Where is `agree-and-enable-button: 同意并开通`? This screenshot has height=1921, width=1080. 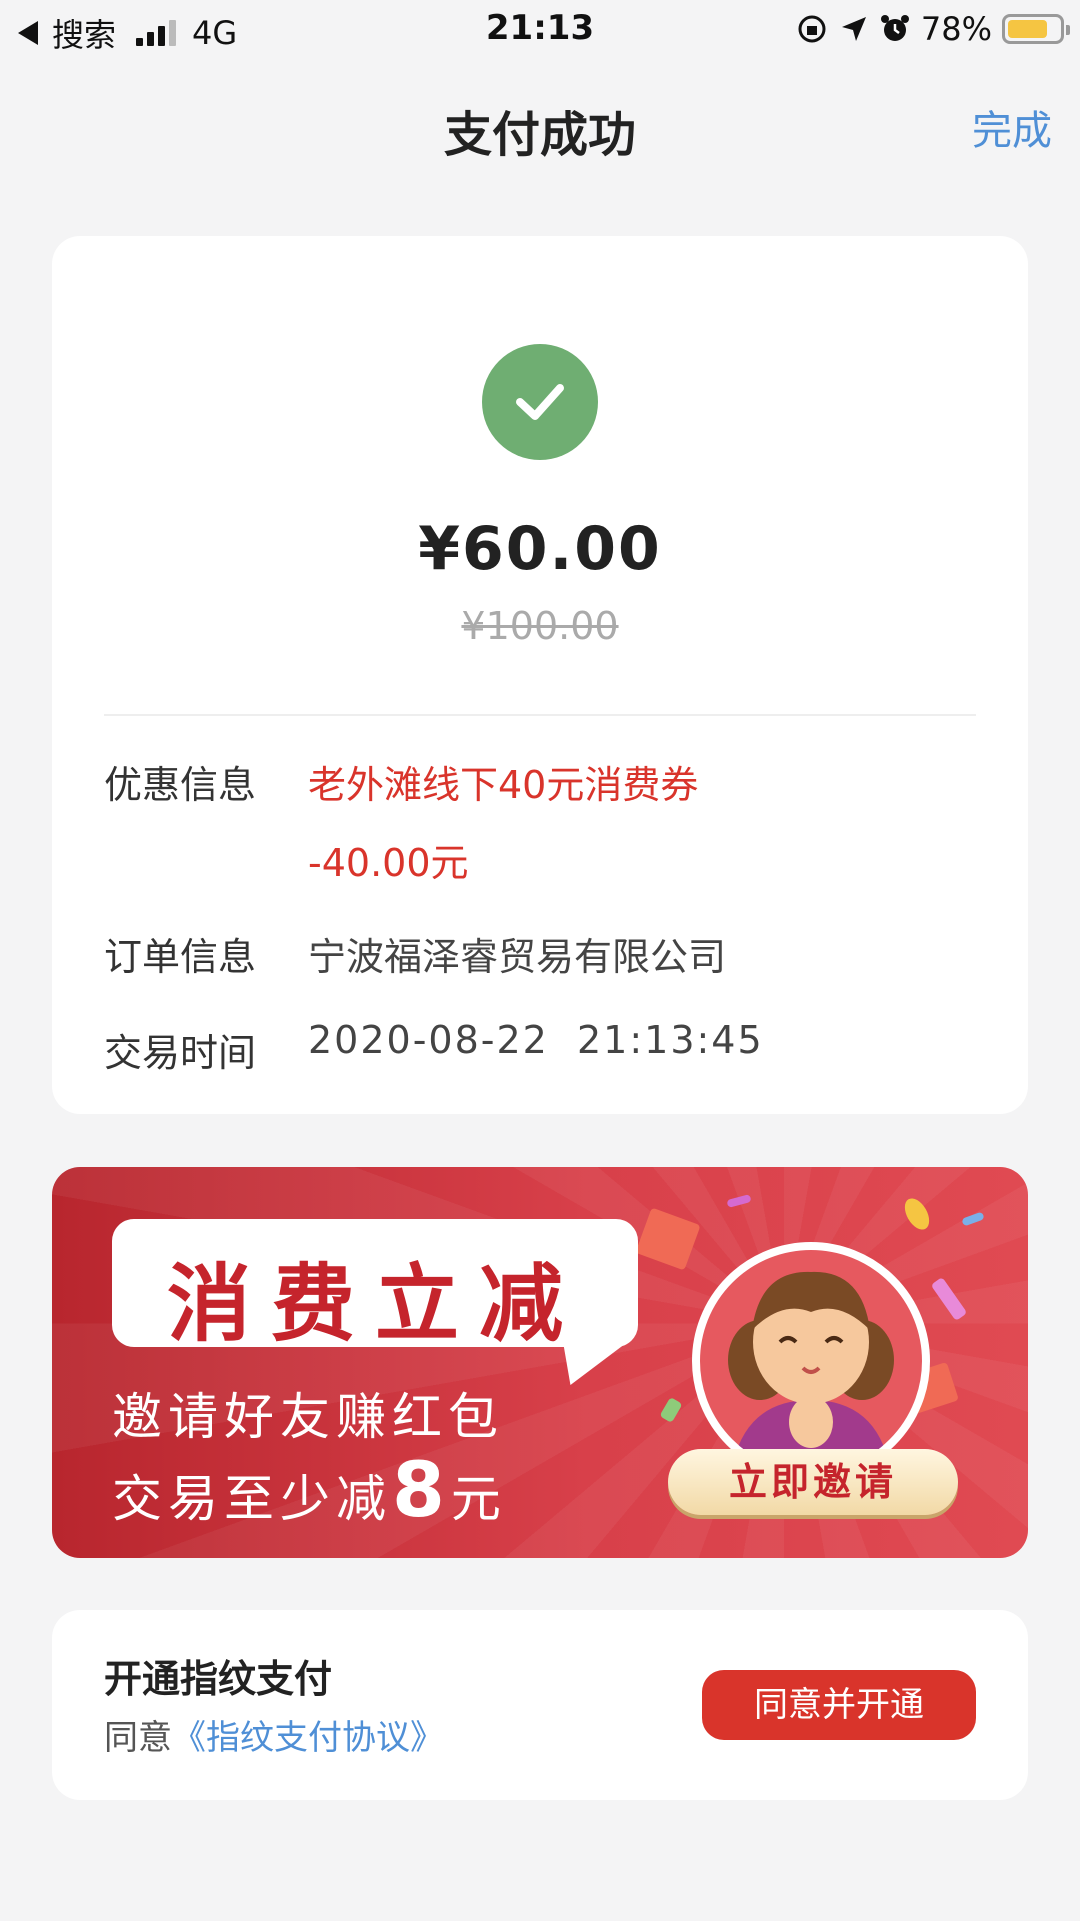
agree-and-enable-button: 同意并开通 is located at coordinates (839, 1705).